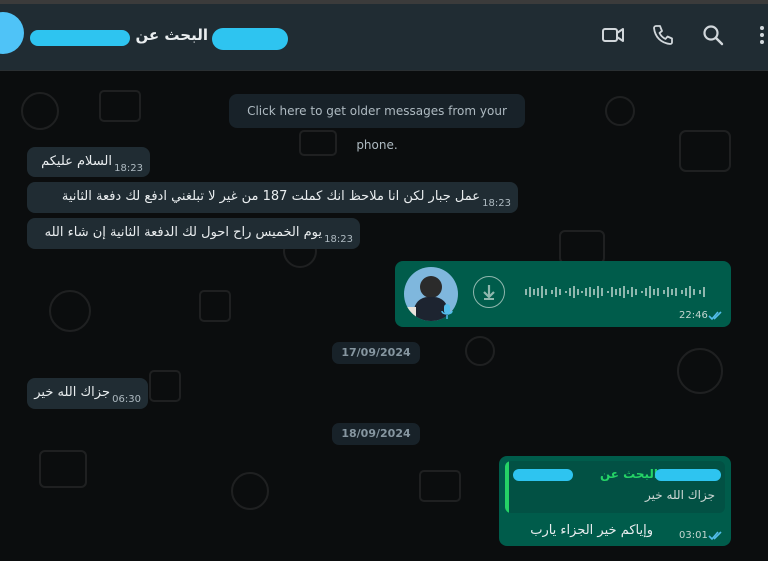 This screenshot has width=768, height=561. Describe the element at coordinates (693, 535) in the screenshot. I see `message-time: 03:01` at that location.